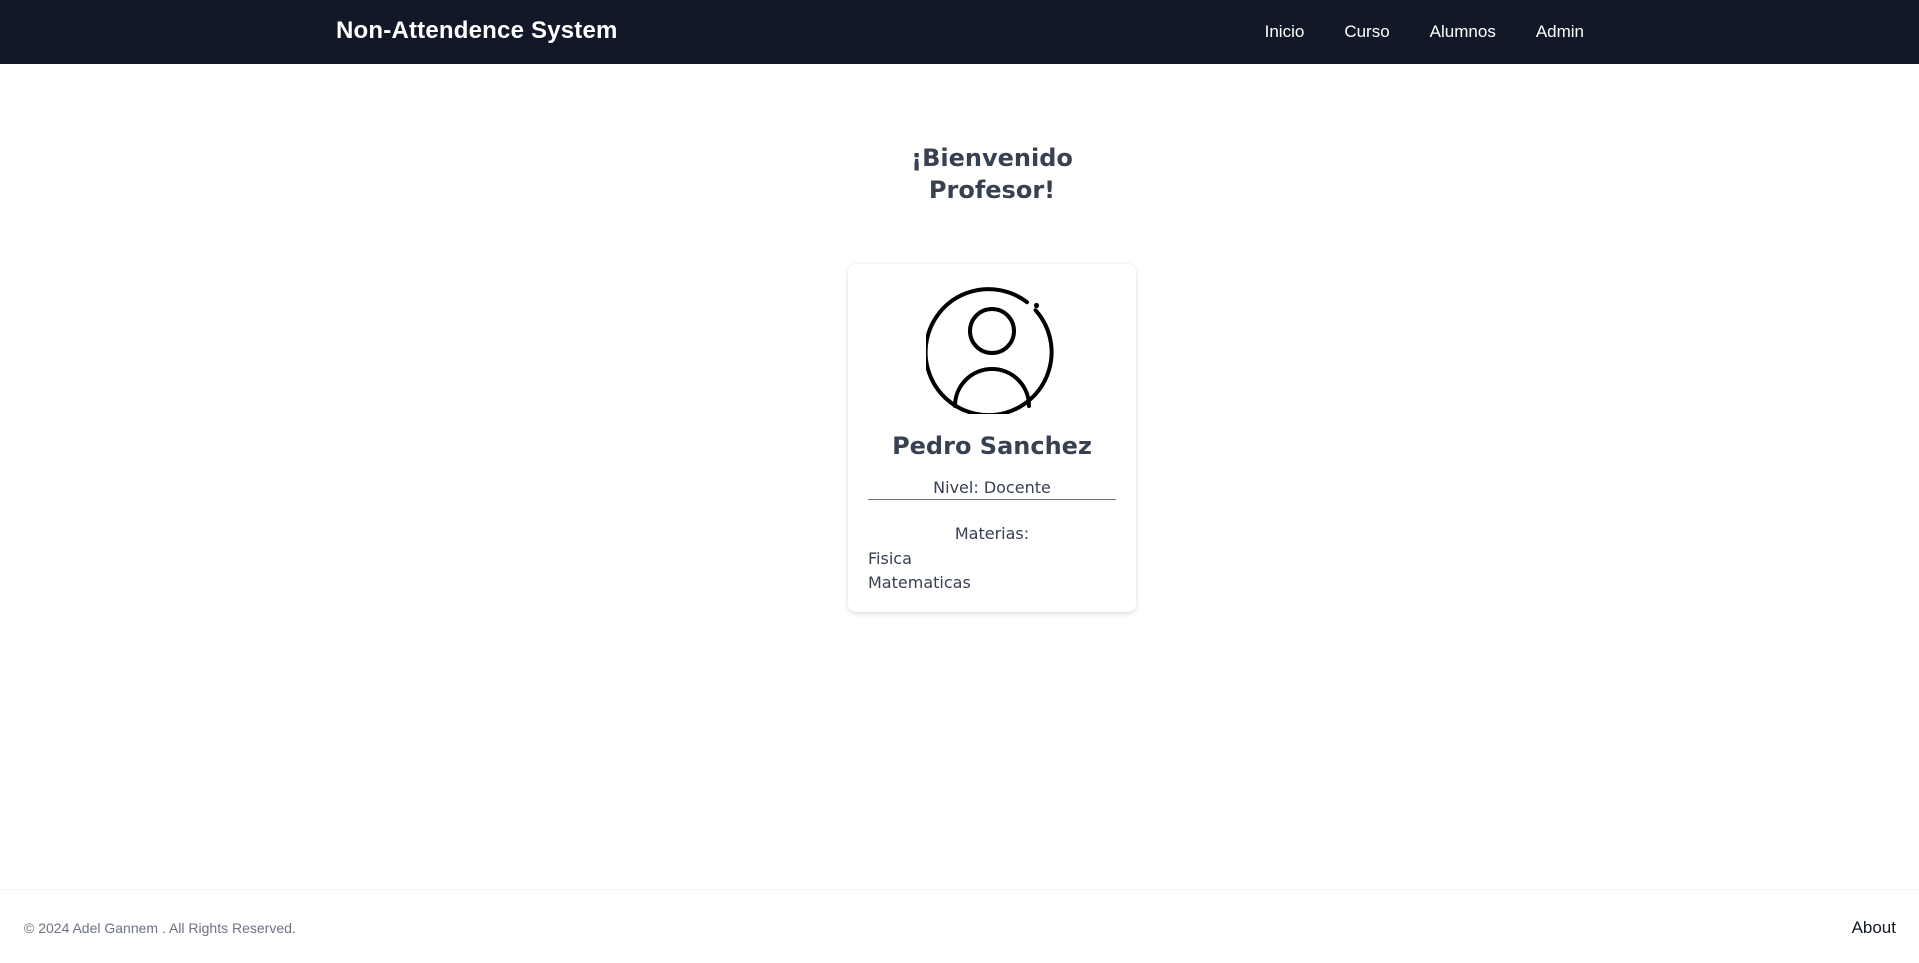 This screenshot has height=963, width=1919. What do you see at coordinates (1424, 32) in the screenshot?
I see `nav-links: Inicio Curso Alumnos Admin` at bounding box center [1424, 32].